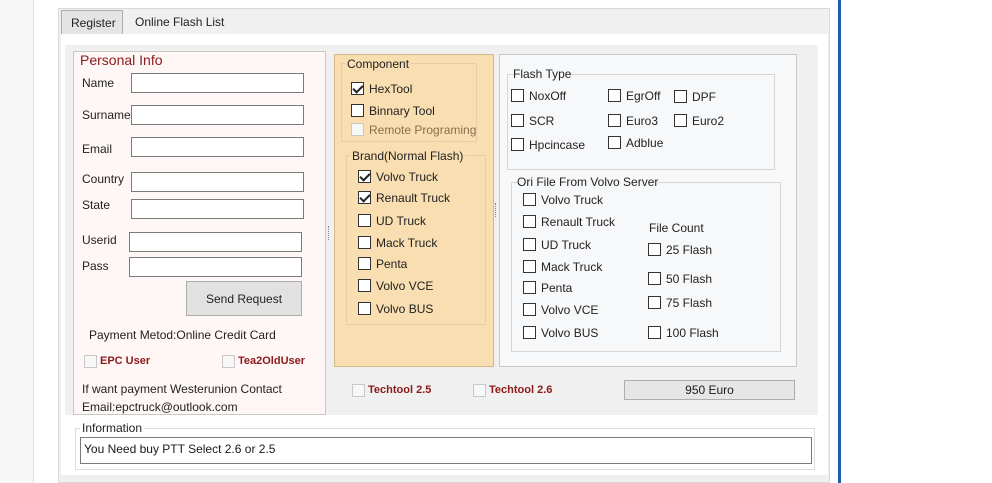  Describe the element at coordinates (364, 285) in the screenshot. I see `brand-volvo-vce-checkbox` at that location.